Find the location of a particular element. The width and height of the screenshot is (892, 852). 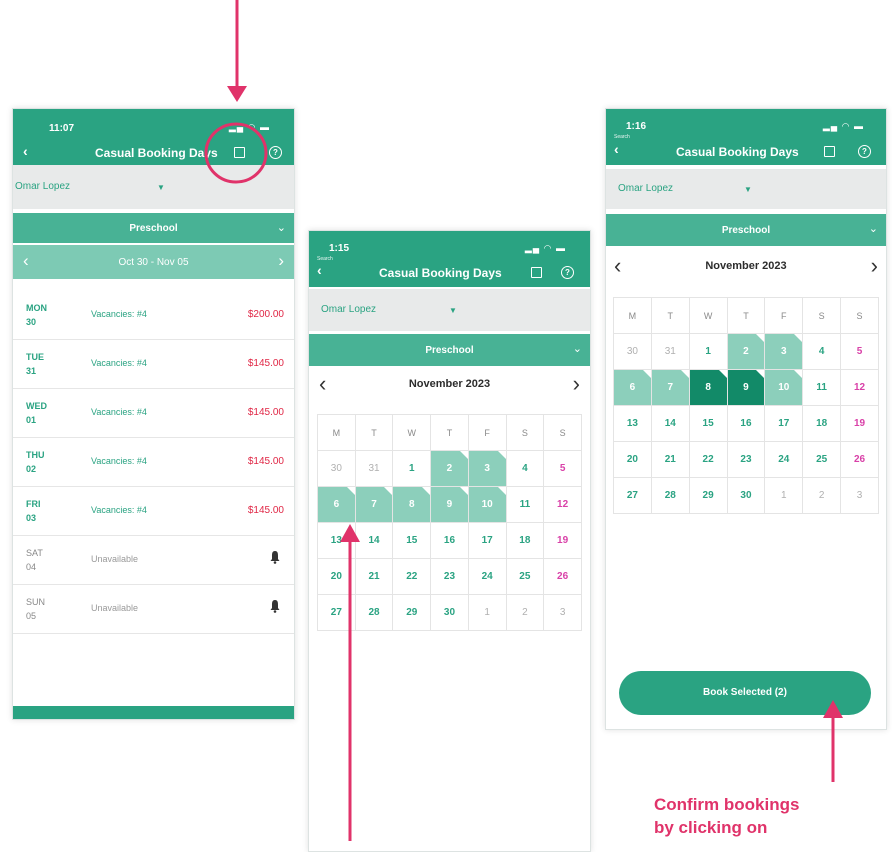

day-row: THU 02 Vacancies: #4 $145.00 is located at coordinates (153, 463).